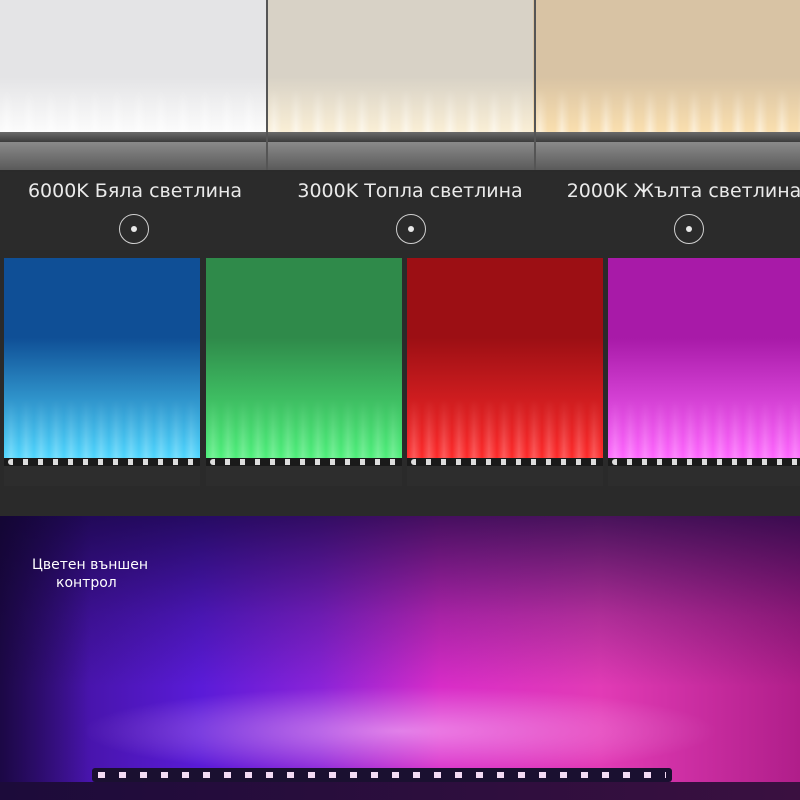 The width and height of the screenshot is (800, 800). I want to click on color-control-label-line1: Цветен външен, so click(90, 565).